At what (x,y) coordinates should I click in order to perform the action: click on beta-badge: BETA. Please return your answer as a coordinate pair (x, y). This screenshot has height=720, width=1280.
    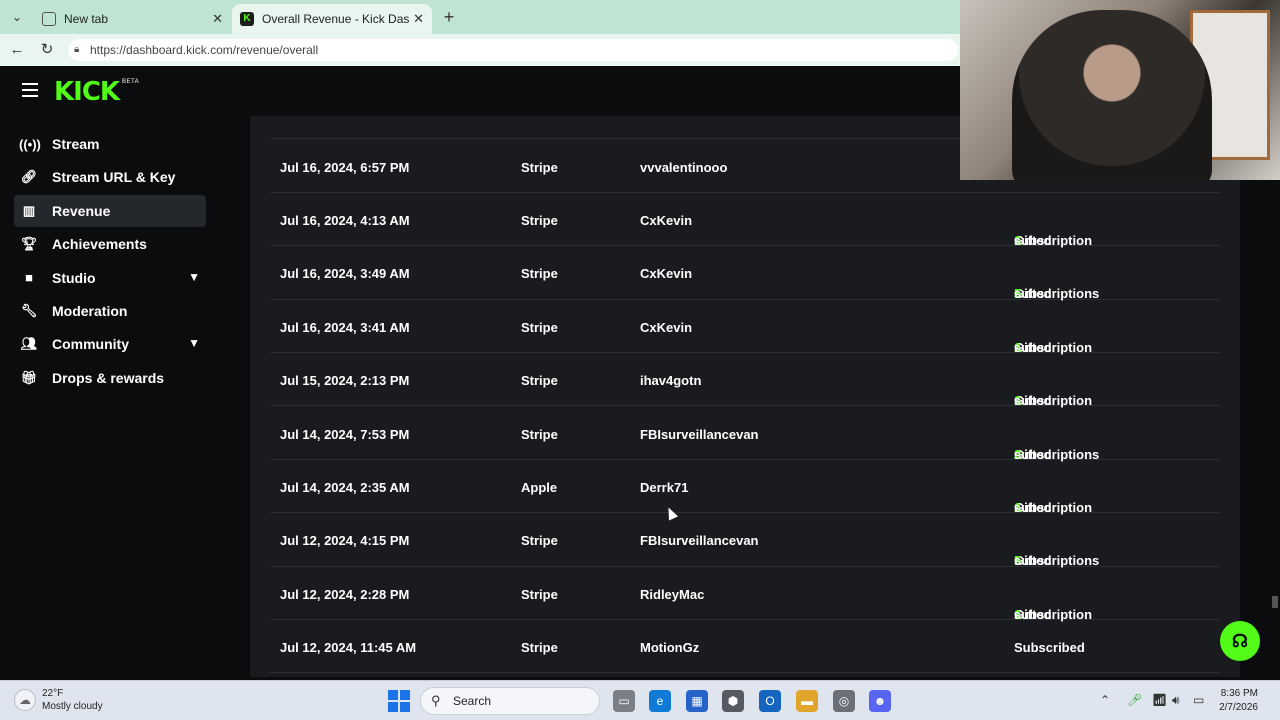
    Looking at the image, I should click on (131, 82).